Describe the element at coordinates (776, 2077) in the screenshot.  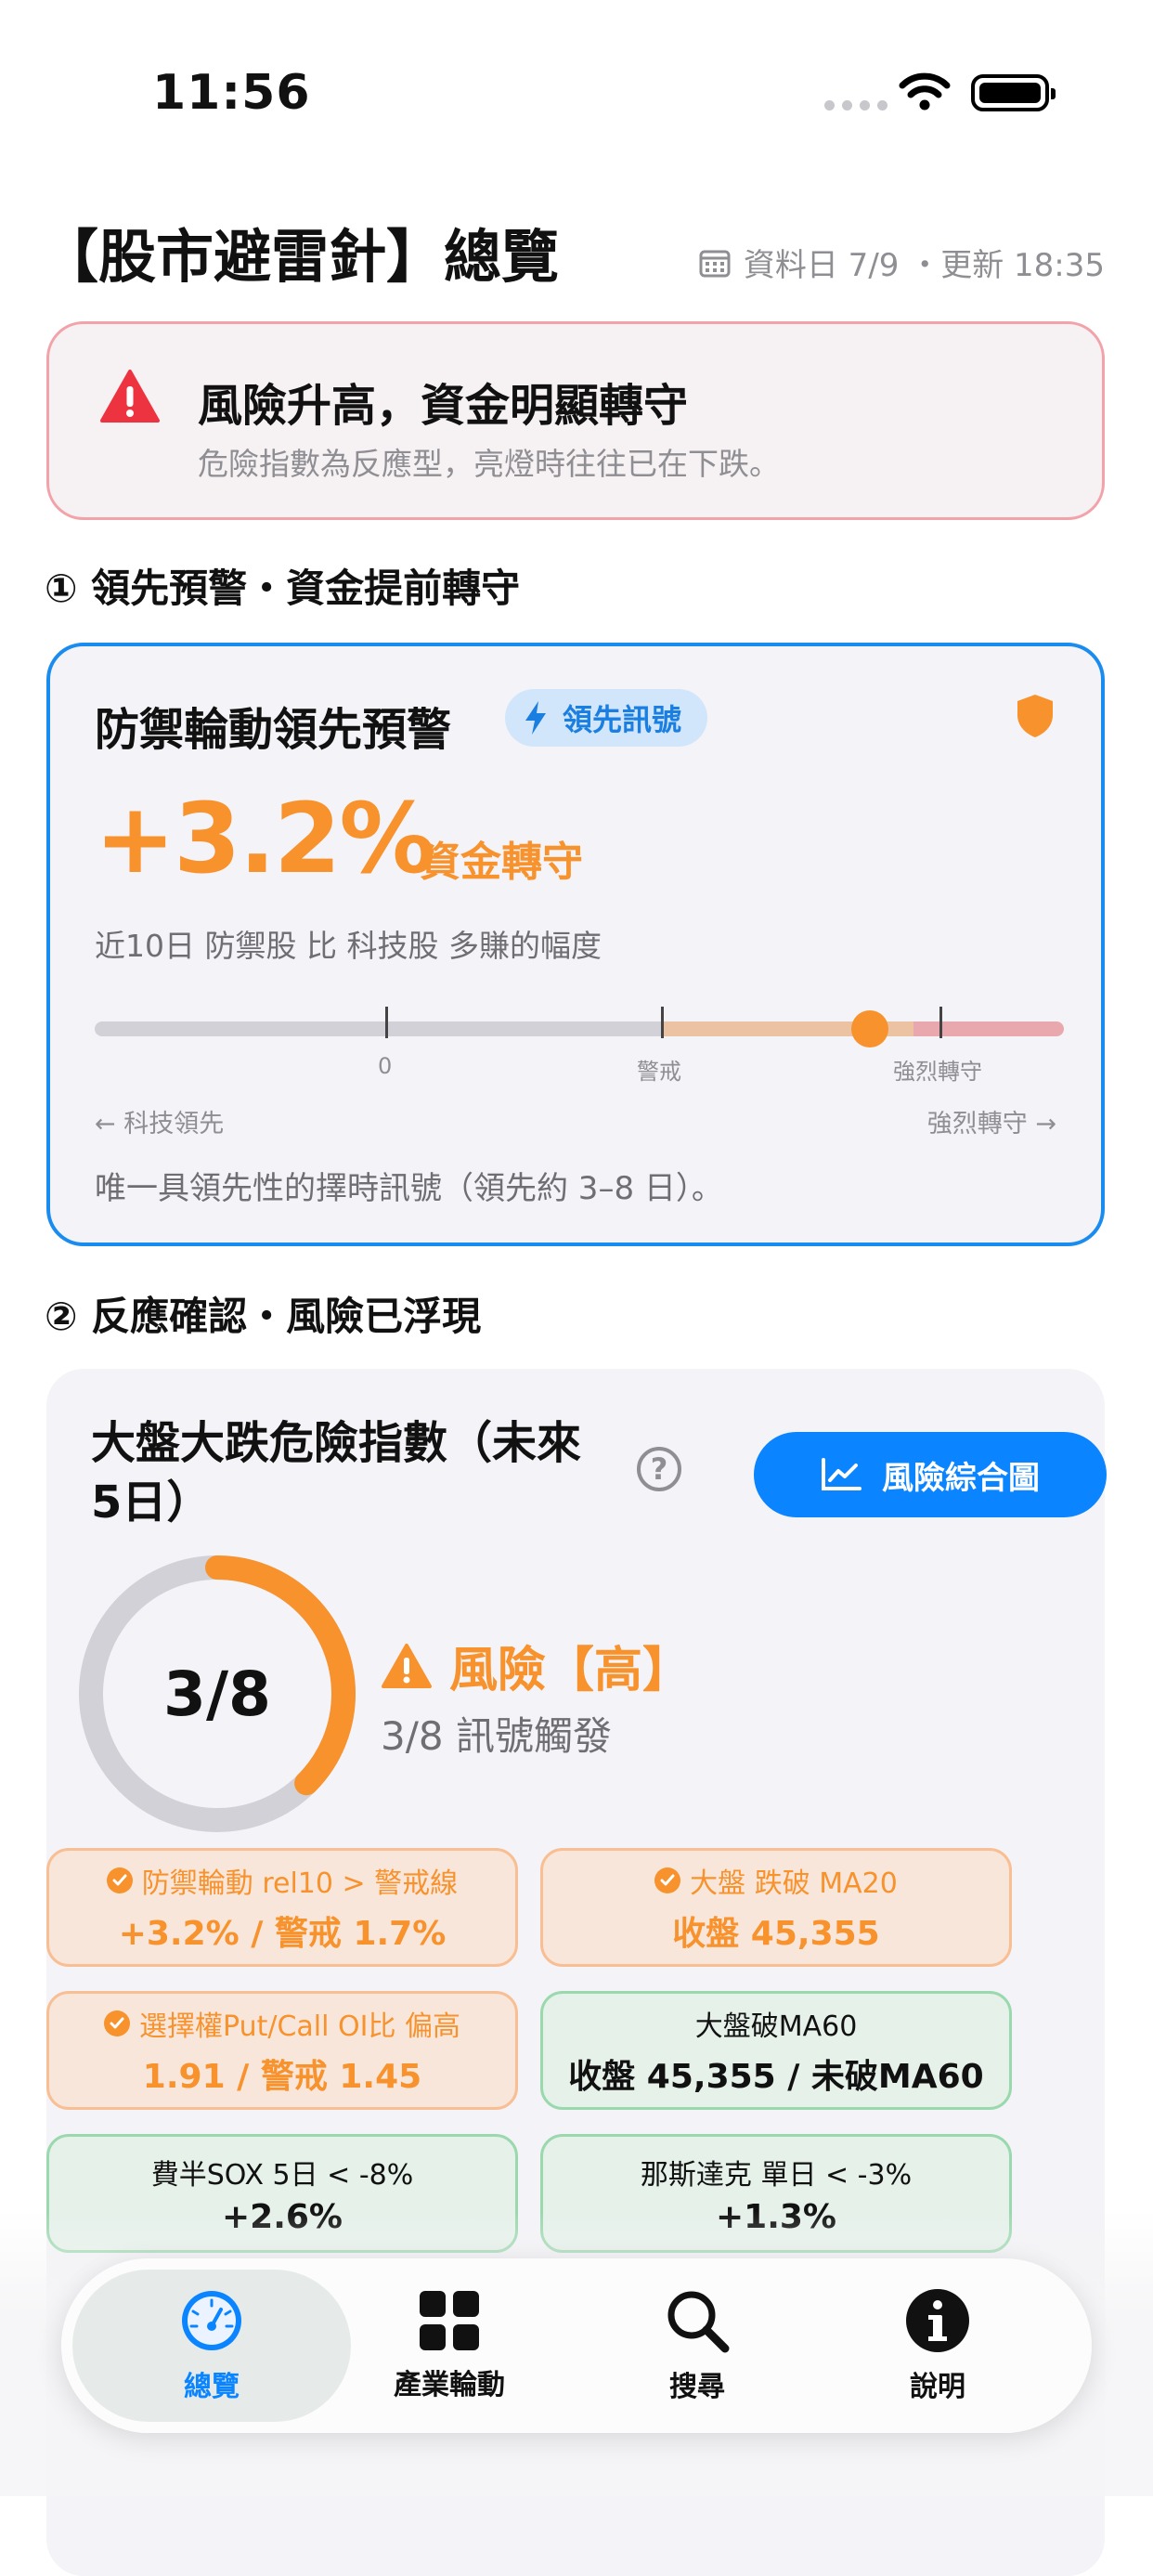
I see `signal-value: 收盤 45,355 / 未破MA60` at that location.